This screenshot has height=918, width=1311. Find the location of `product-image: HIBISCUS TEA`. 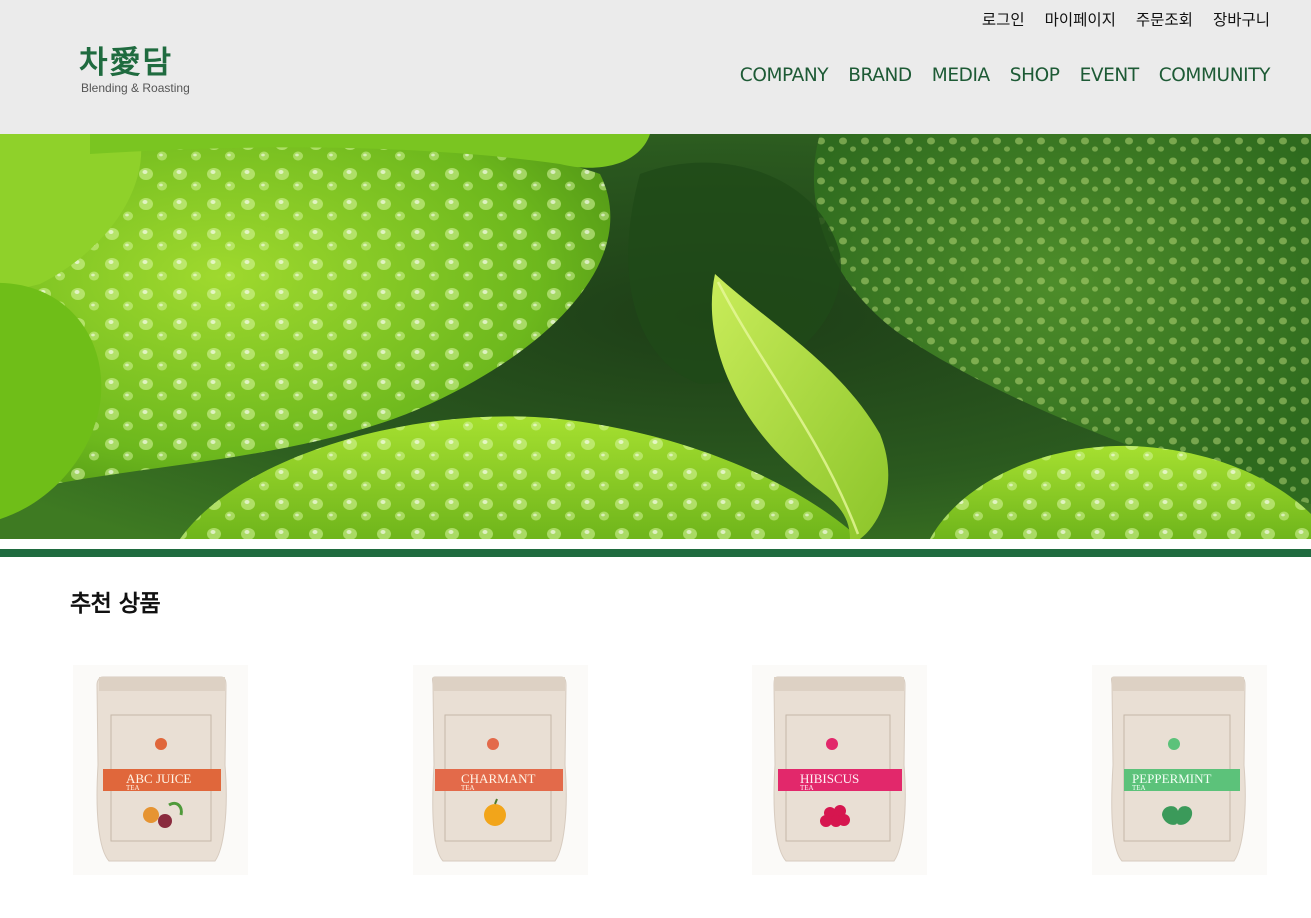

product-image: HIBISCUS TEA is located at coordinates (839, 770).